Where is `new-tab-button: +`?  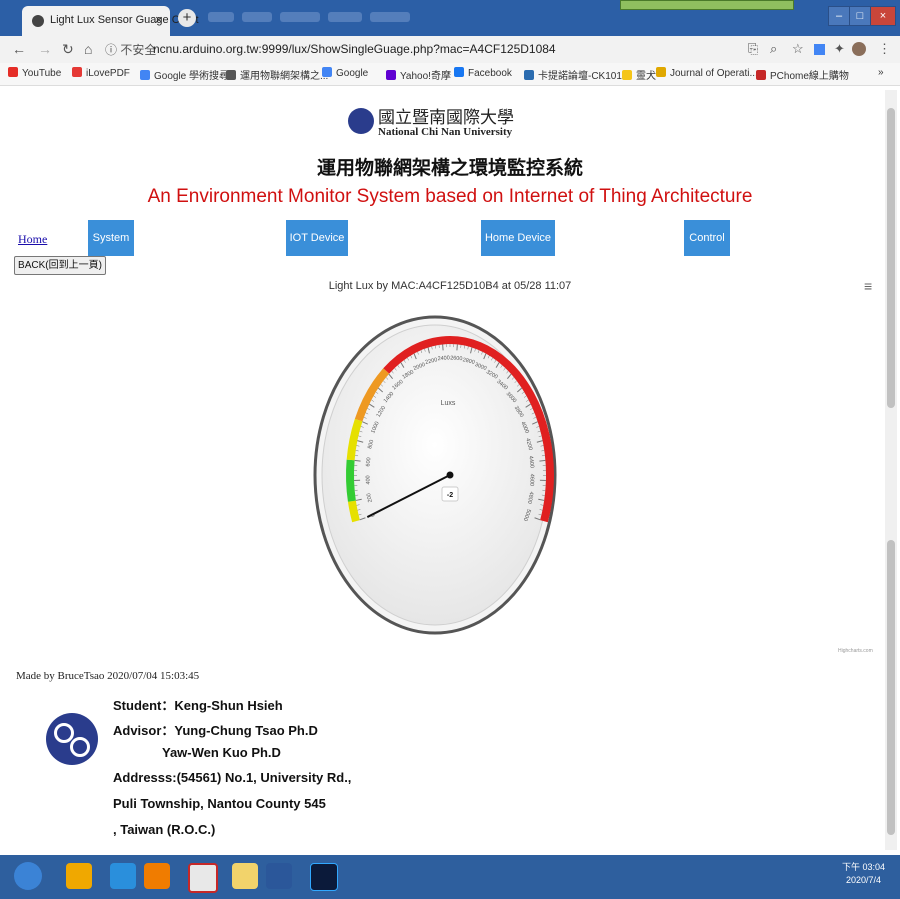
new-tab-button: + is located at coordinates (187, 18).